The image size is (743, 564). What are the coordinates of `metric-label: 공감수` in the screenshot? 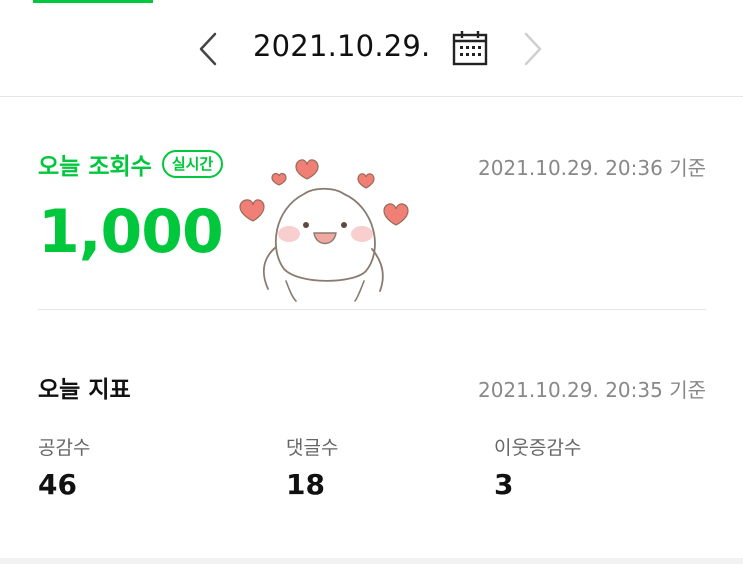 It's located at (64, 448).